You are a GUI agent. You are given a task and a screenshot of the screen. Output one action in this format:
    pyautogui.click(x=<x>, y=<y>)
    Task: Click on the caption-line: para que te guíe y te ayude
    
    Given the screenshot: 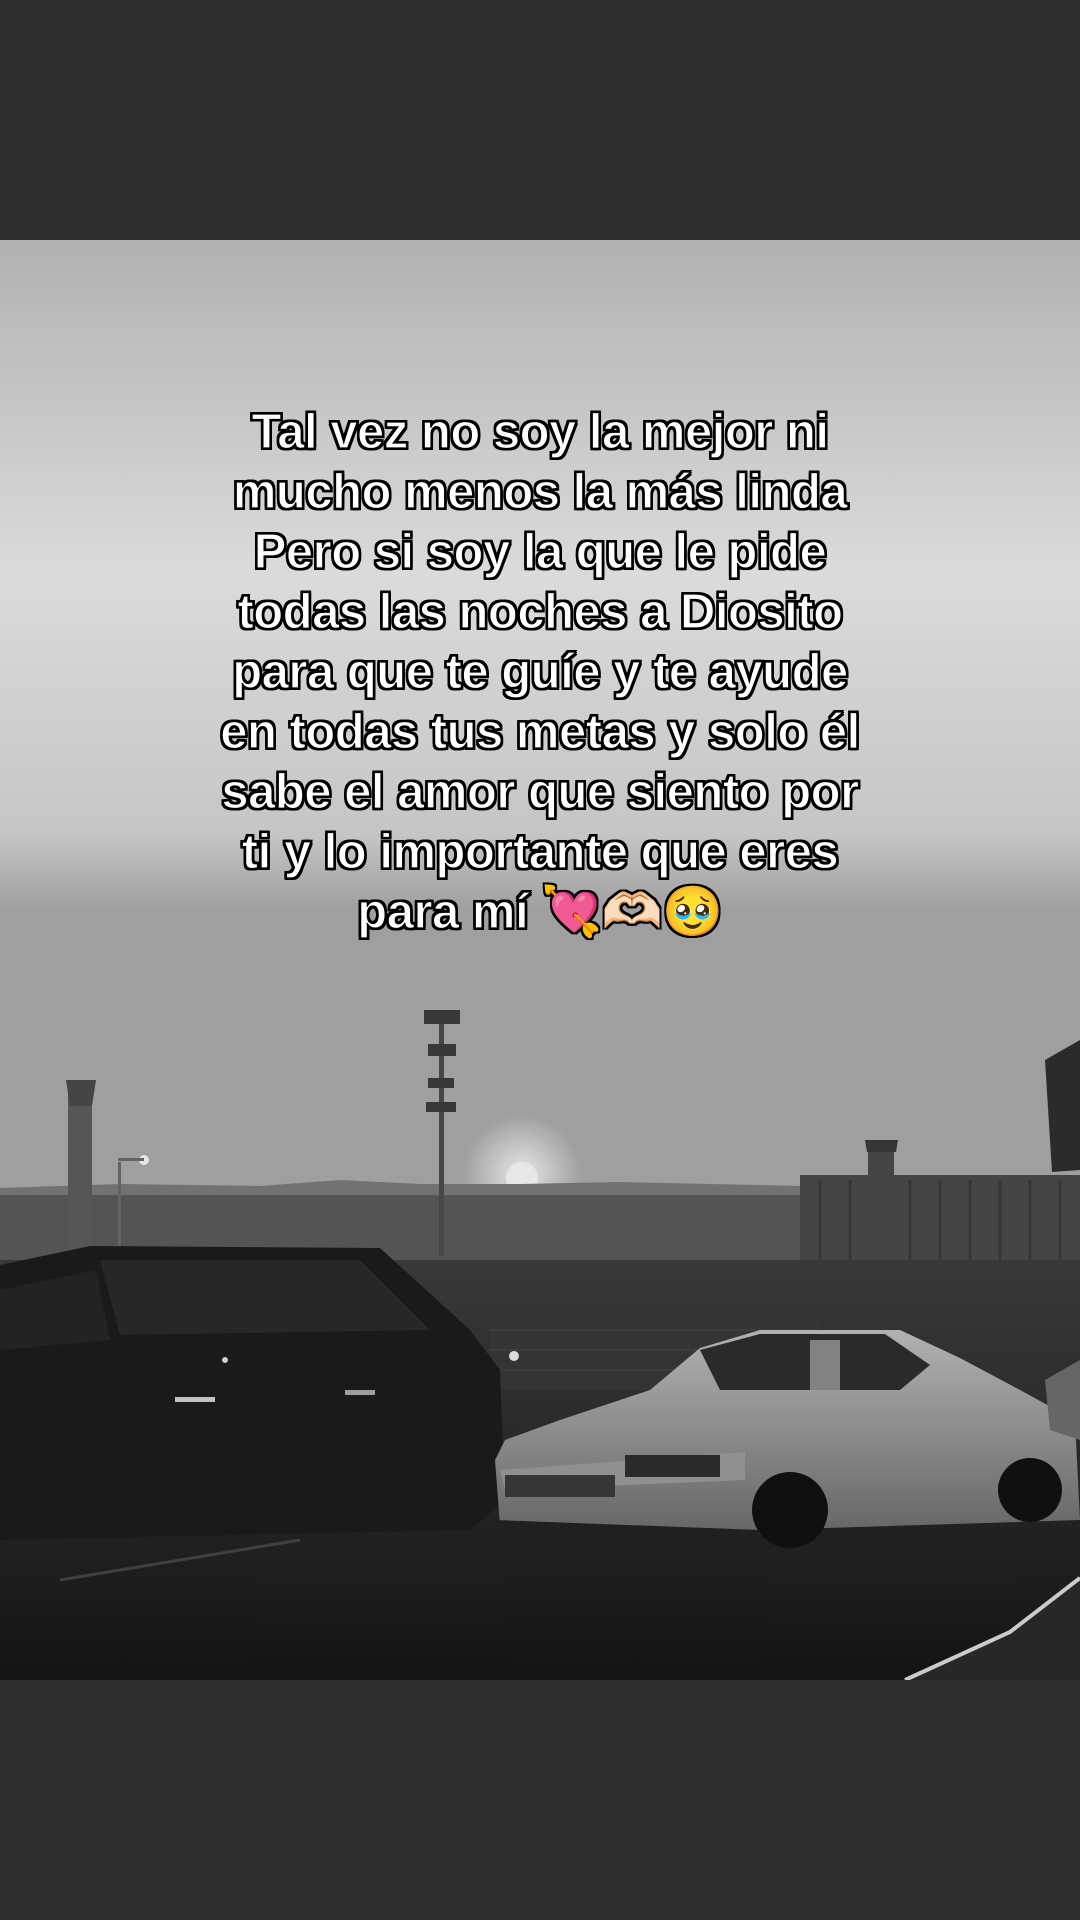 What is the action you would take?
    pyautogui.click(x=540, y=671)
    